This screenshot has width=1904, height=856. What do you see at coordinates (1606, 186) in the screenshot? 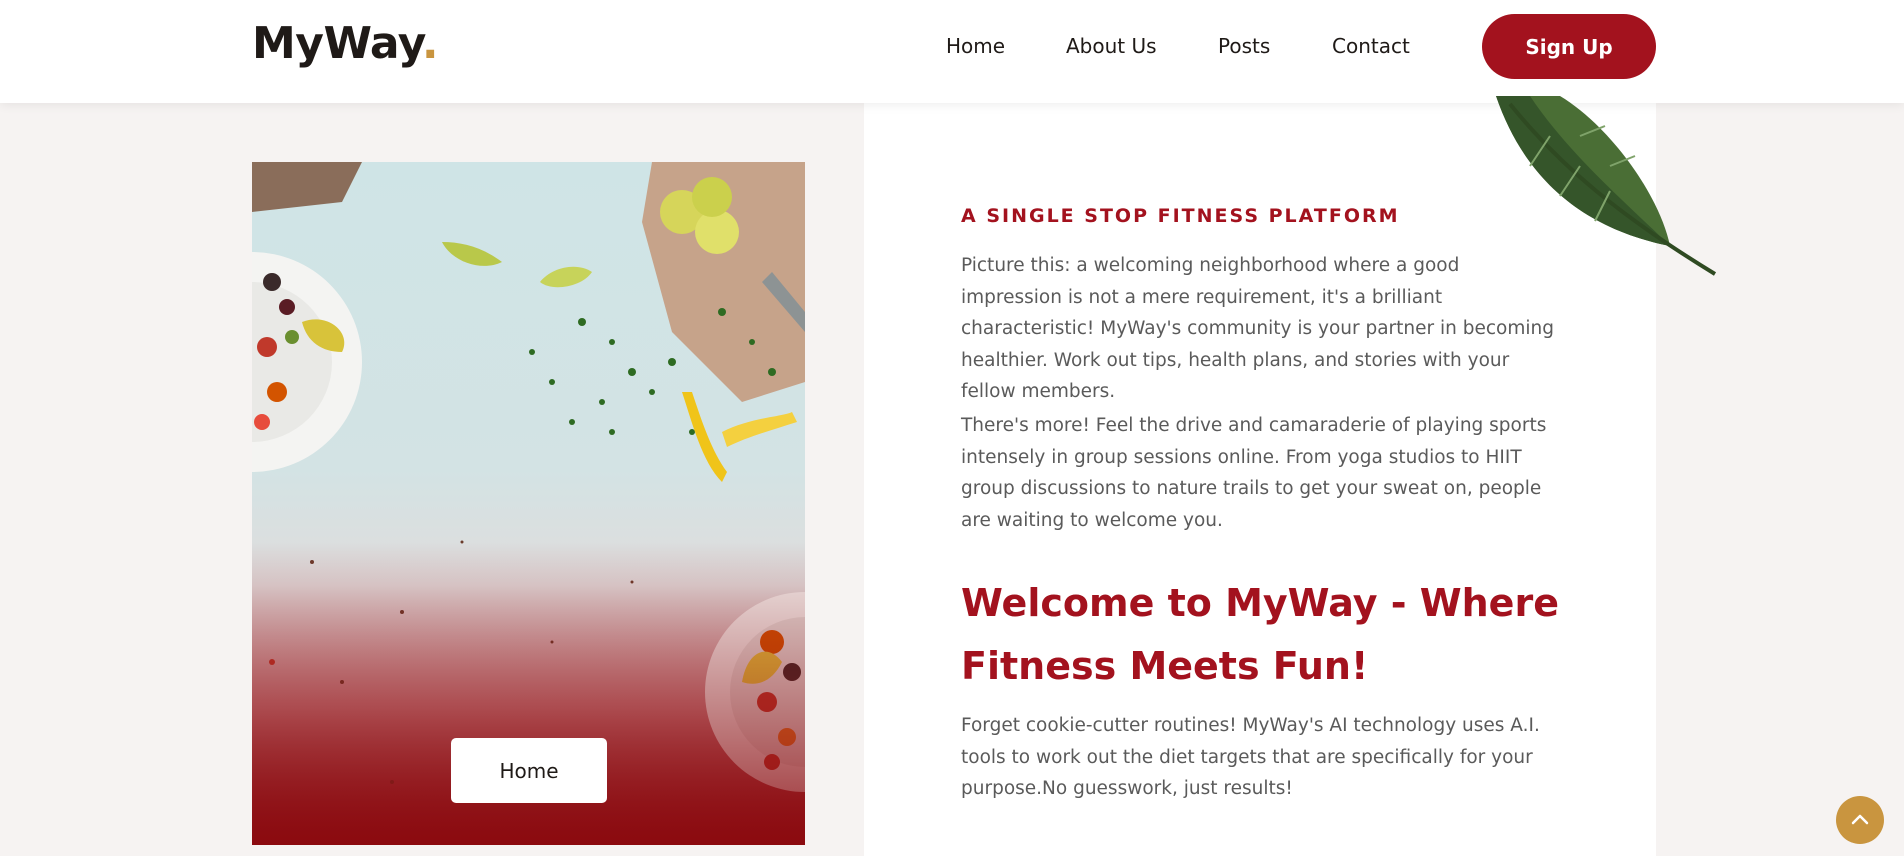
I see `leaf-icon` at bounding box center [1606, 186].